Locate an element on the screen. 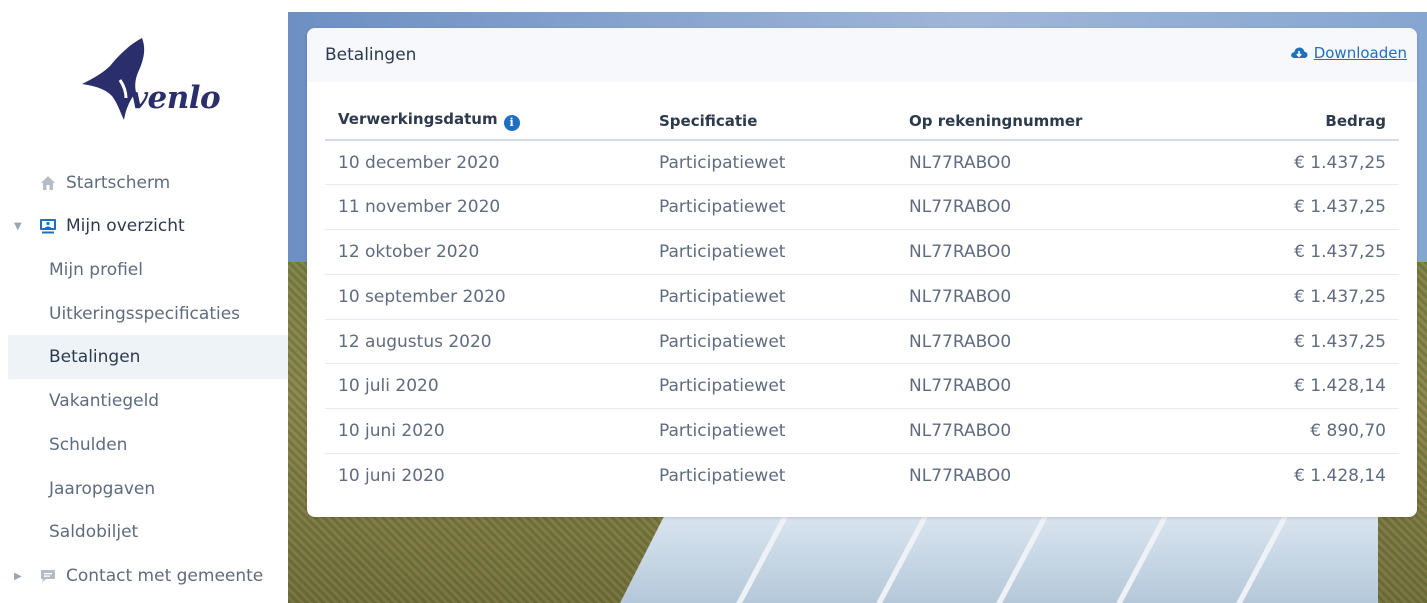  sidebar-item-label: Contact met gemeente is located at coordinates (165, 576).